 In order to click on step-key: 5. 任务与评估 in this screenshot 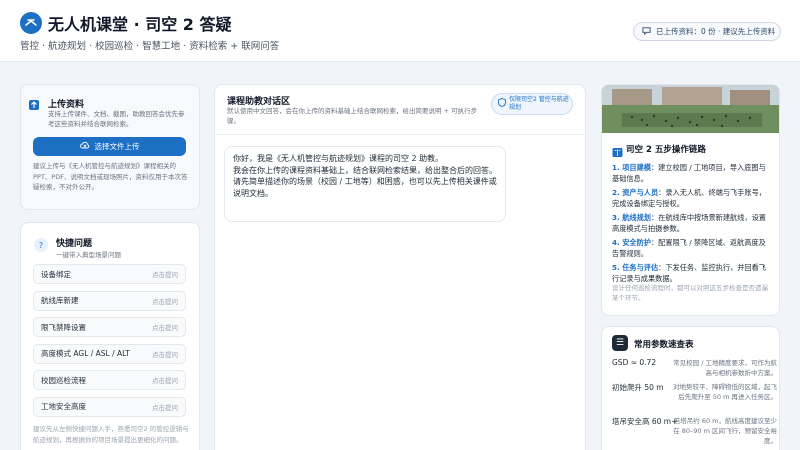, I will do `click(635, 267)`.